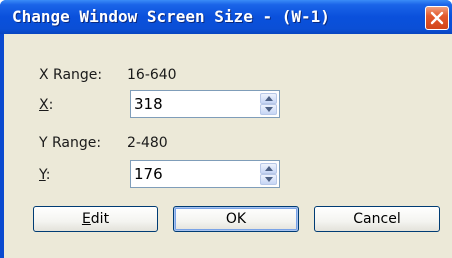  I want to click on y-field-label: Y:, so click(44, 175).